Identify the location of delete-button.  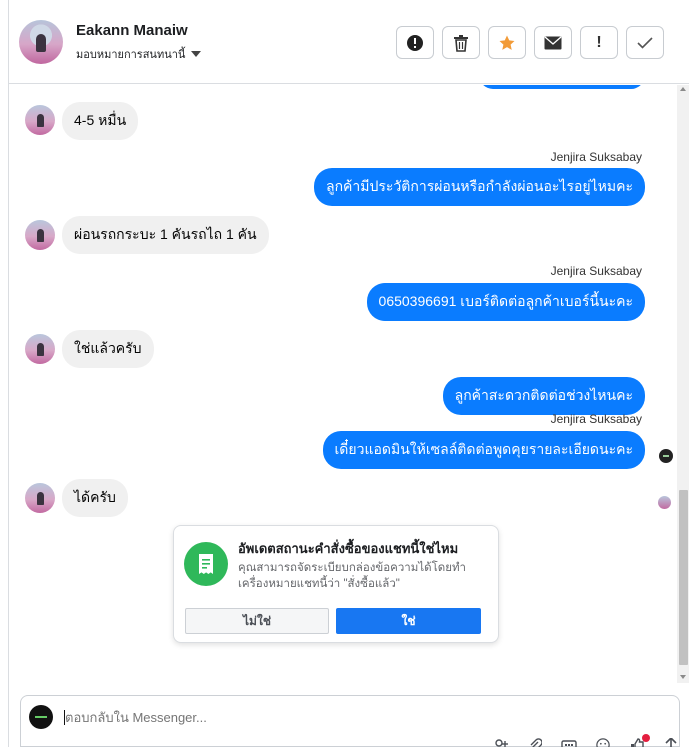
(461, 42).